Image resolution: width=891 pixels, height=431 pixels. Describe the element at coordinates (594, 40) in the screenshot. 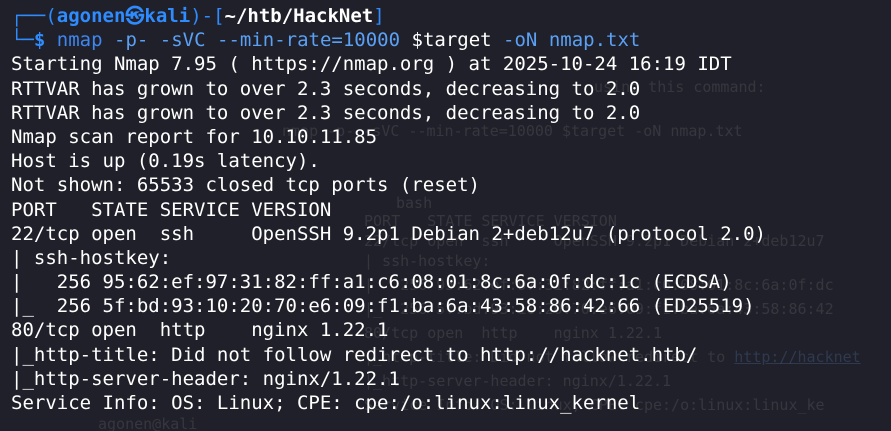

I see `command-arg: nmap.txt` at that location.